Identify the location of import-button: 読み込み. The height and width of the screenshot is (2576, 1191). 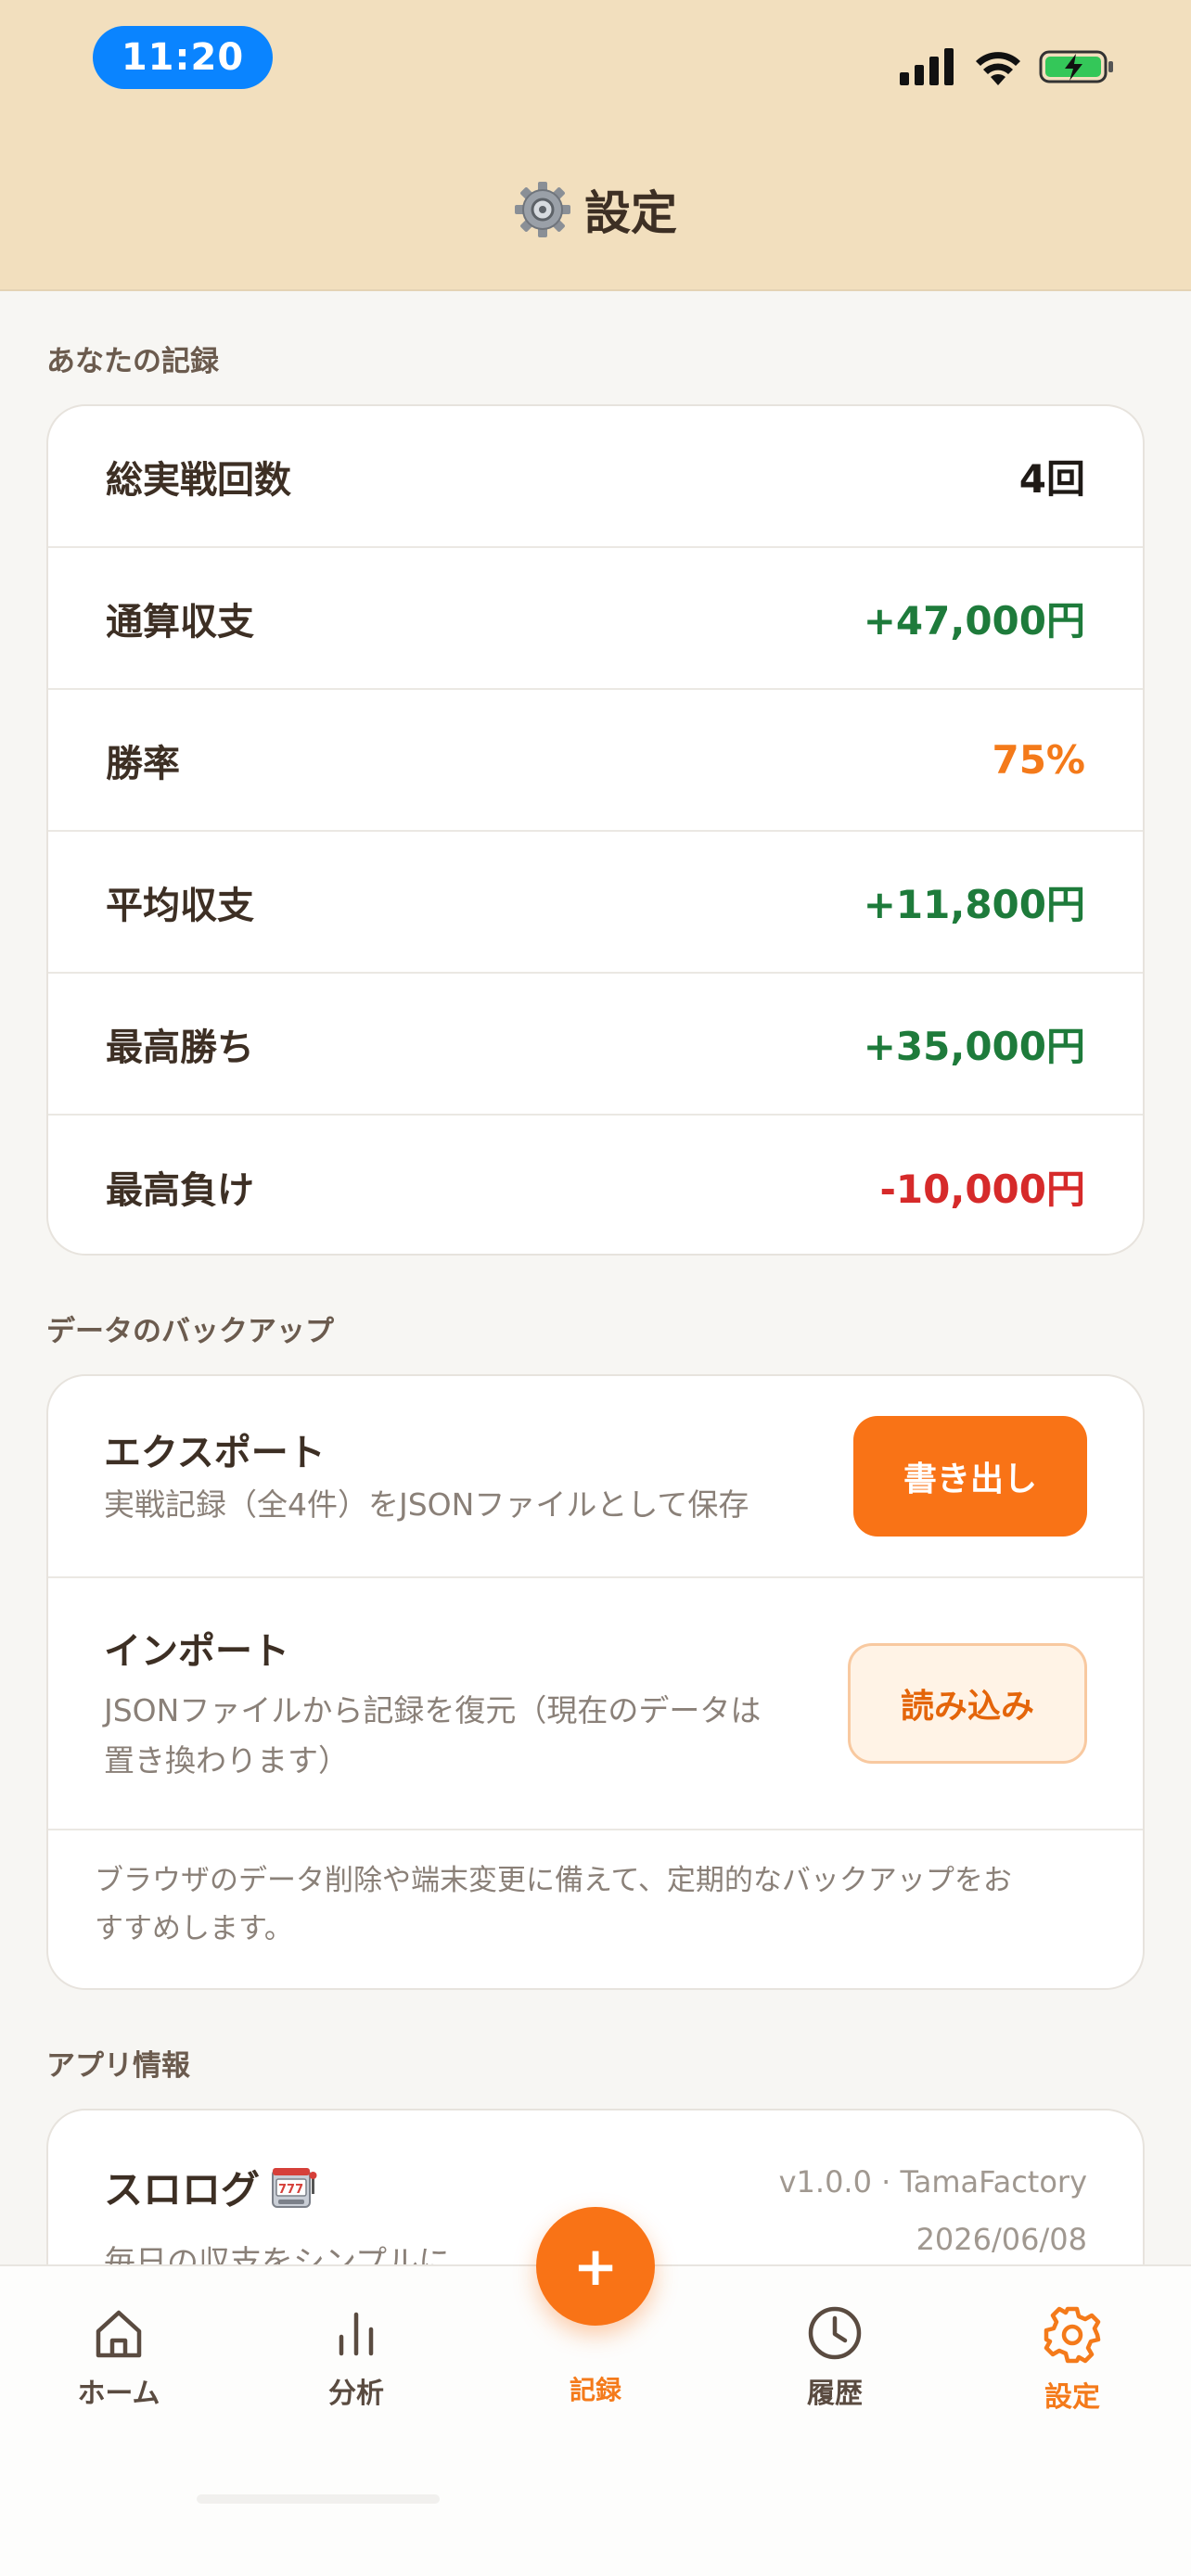
(967, 1704).